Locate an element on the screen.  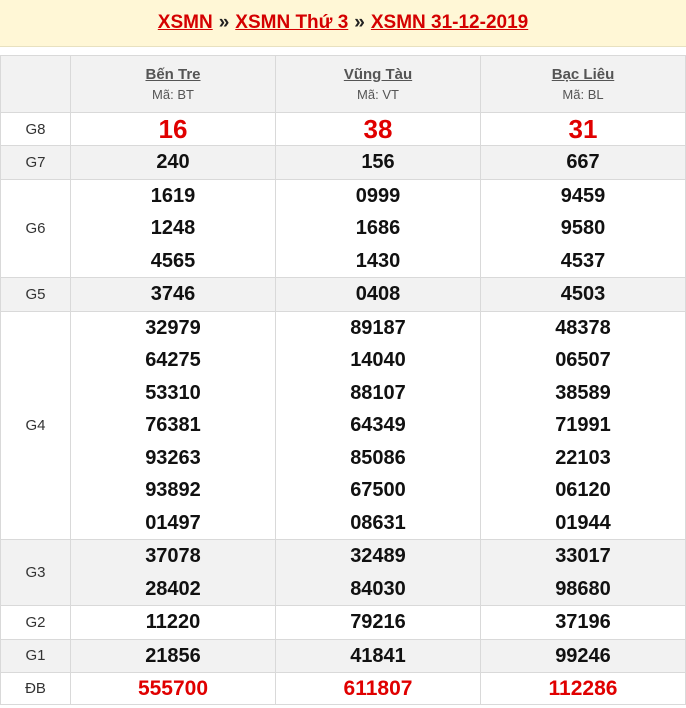
prize-cell: 89187 14040 88107 64349 85086 67500 08631 is located at coordinates (378, 425).